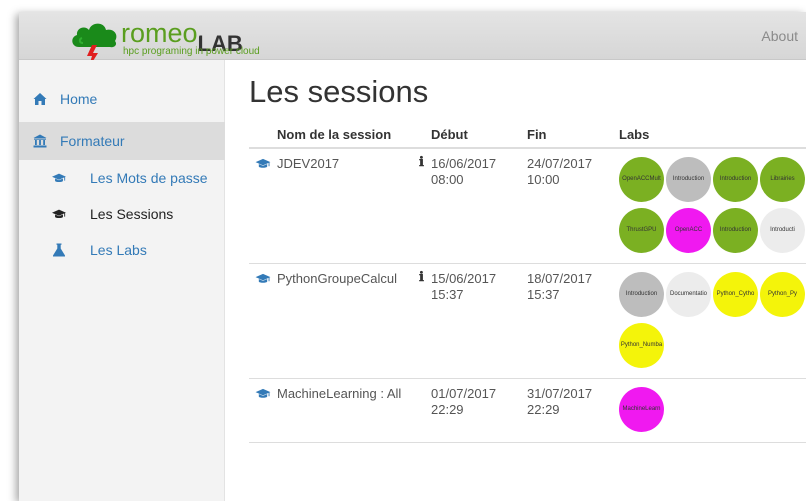  I want to click on header-debut: Début, so click(479, 135).